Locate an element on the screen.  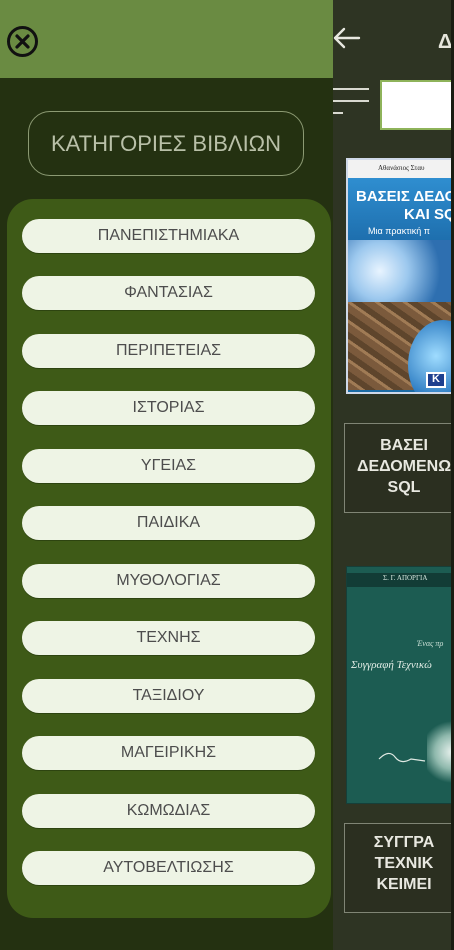
book-title-line: ΚΕΙΜΕΙ is located at coordinates (404, 884).